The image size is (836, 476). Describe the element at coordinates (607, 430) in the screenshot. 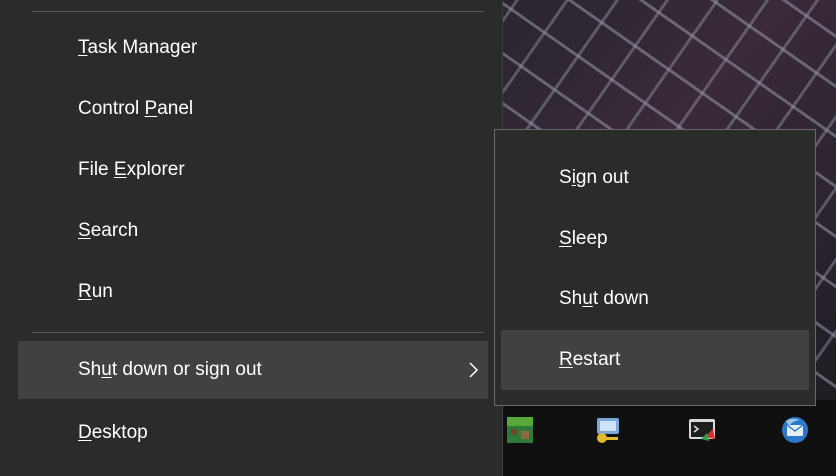

I see `keys-icon` at that location.